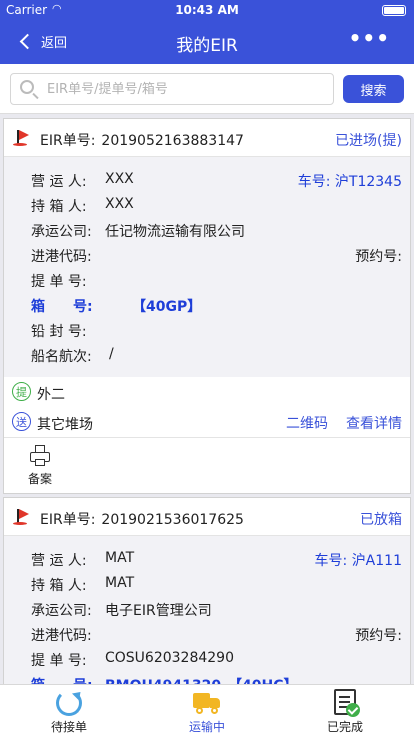  Describe the element at coordinates (344, 423) in the screenshot. I see `card-links: 二维码 查看详情` at that location.